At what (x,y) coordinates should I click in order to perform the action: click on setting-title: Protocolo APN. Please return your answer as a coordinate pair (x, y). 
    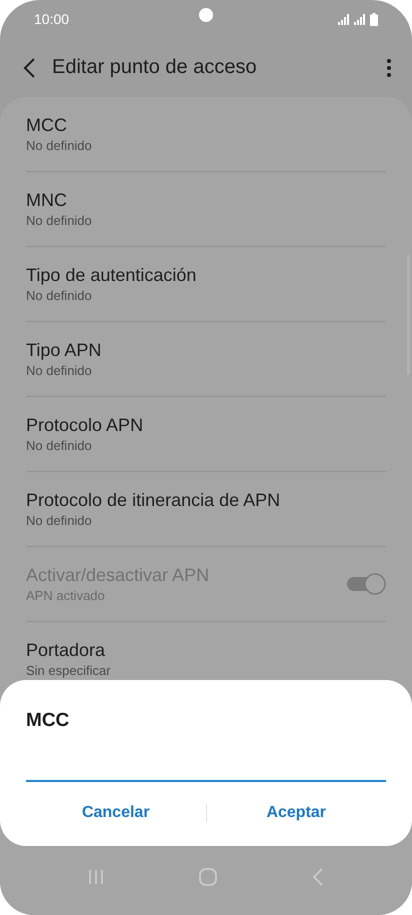
    Looking at the image, I should click on (85, 425).